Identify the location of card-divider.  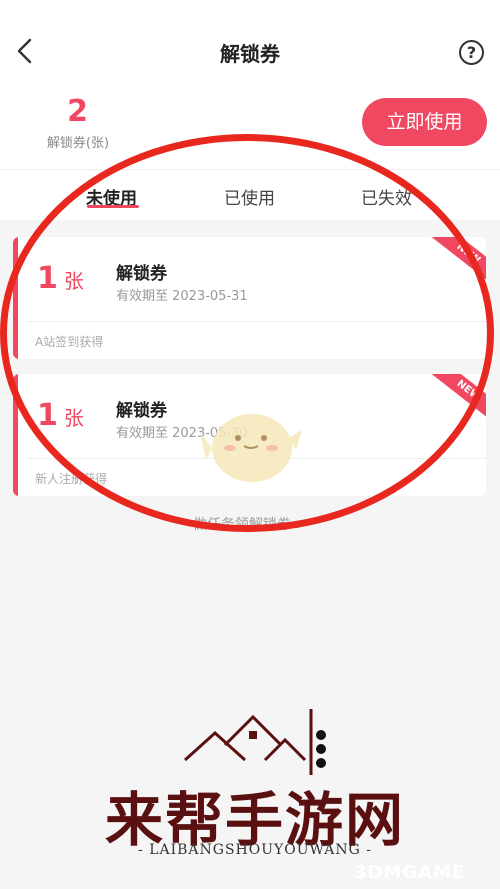
(256, 321).